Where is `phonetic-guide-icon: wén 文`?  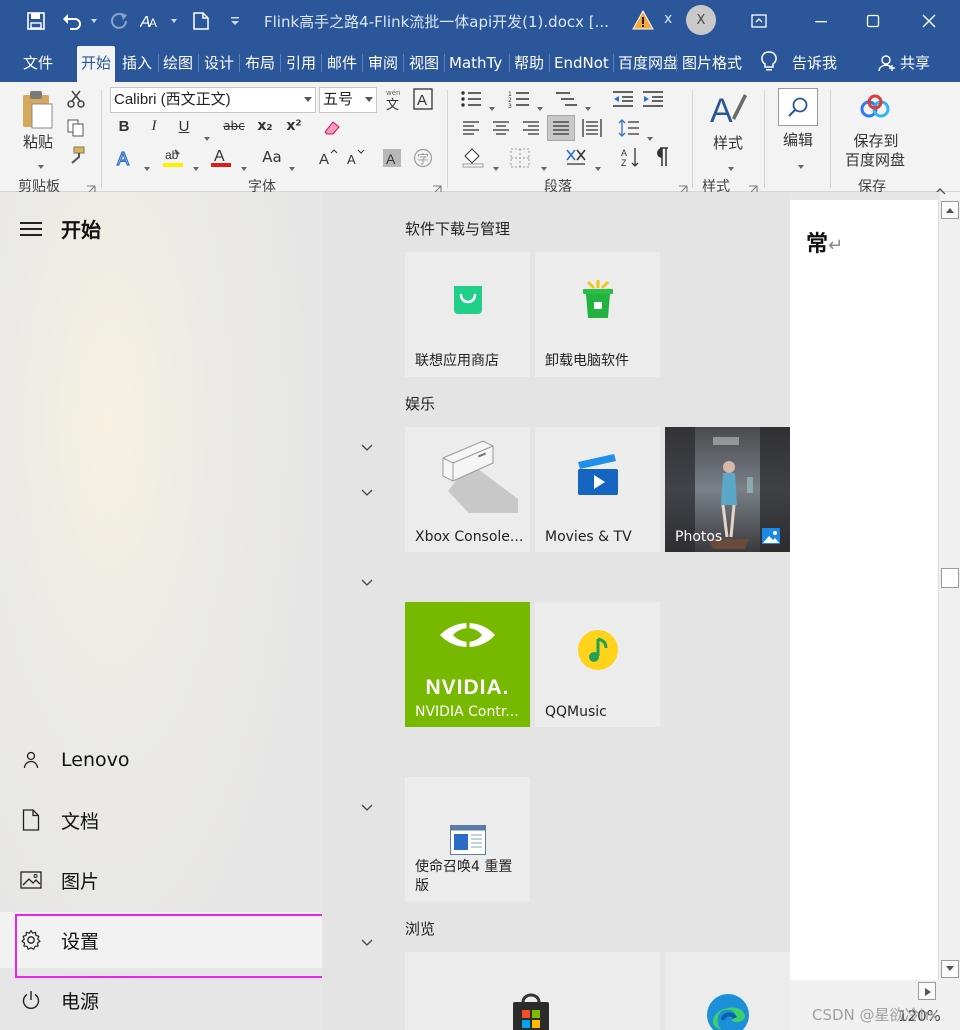
phonetic-guide-icon: wén 文 is located at coordinates (394, 101).